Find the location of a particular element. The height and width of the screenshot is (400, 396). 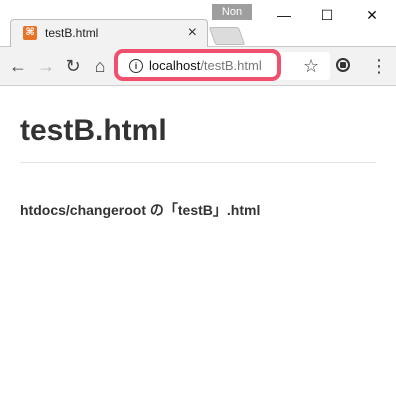

browser-toolbar: ← → ↻ ⌂ i localhost/testB.html ☆ ⋮ is located at coordinates (198, 66).